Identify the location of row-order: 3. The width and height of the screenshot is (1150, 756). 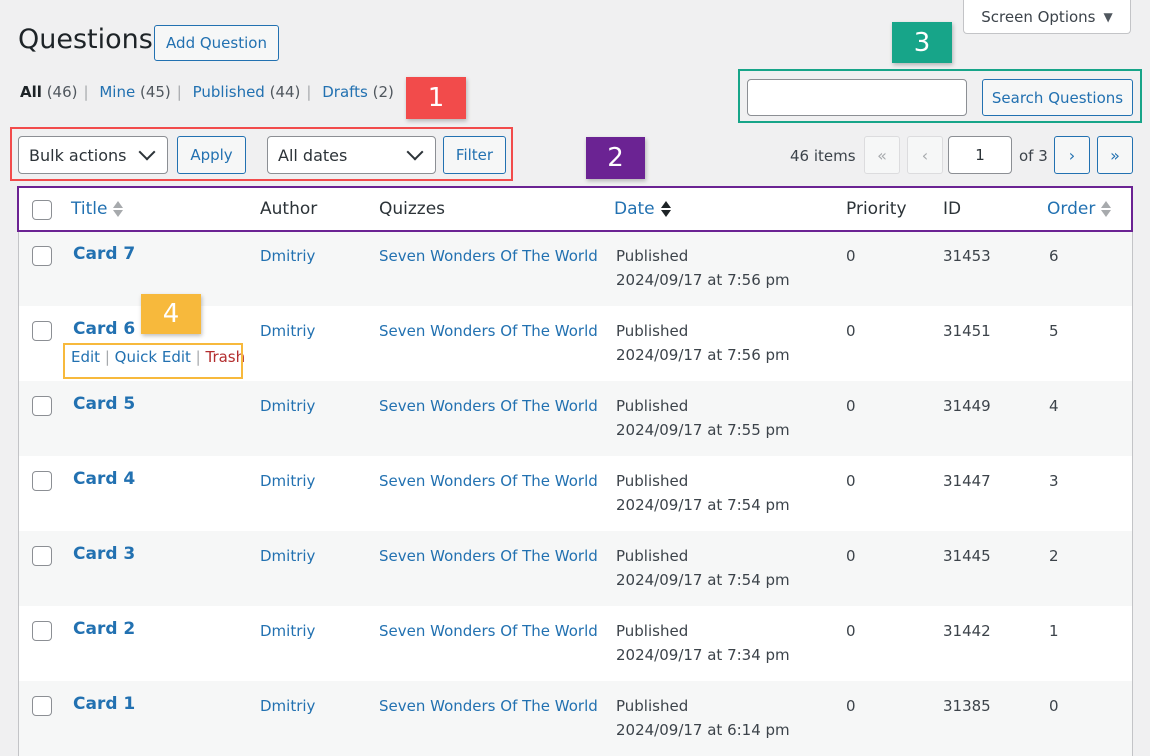
(1054, 481).